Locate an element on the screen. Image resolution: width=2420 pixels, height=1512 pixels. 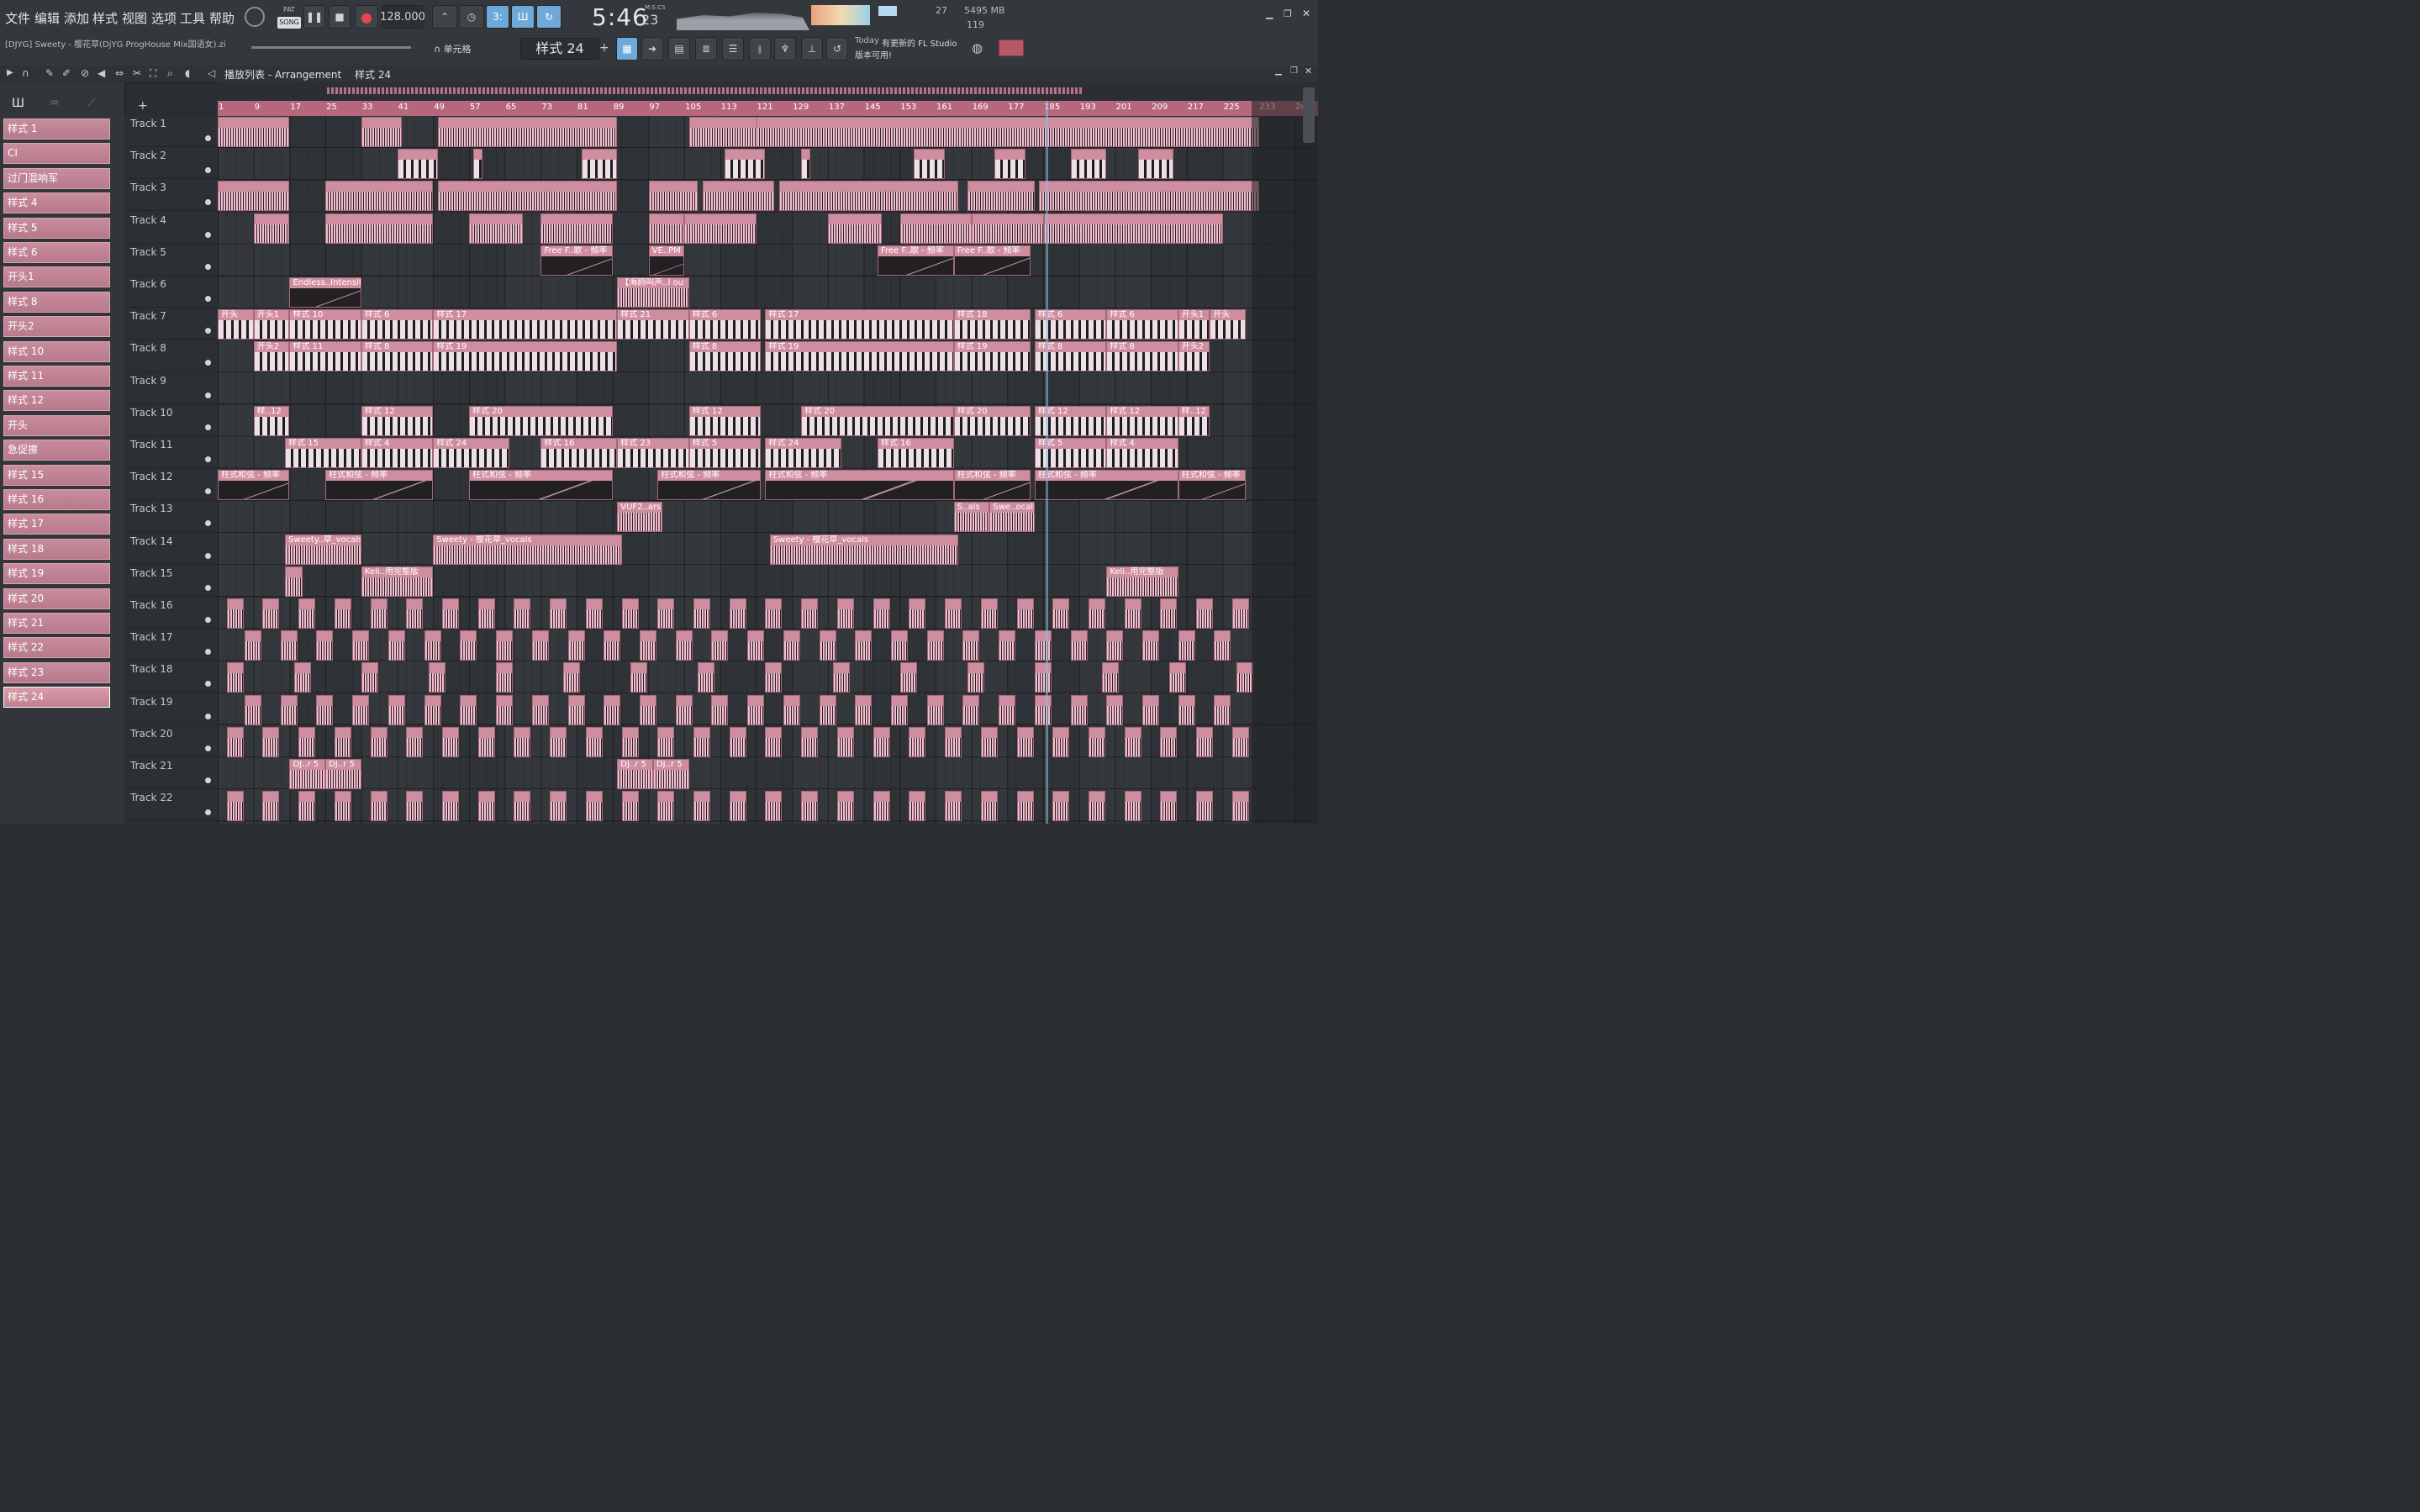
project-tree-button: ⊥ is located at coordinates (812, 49).